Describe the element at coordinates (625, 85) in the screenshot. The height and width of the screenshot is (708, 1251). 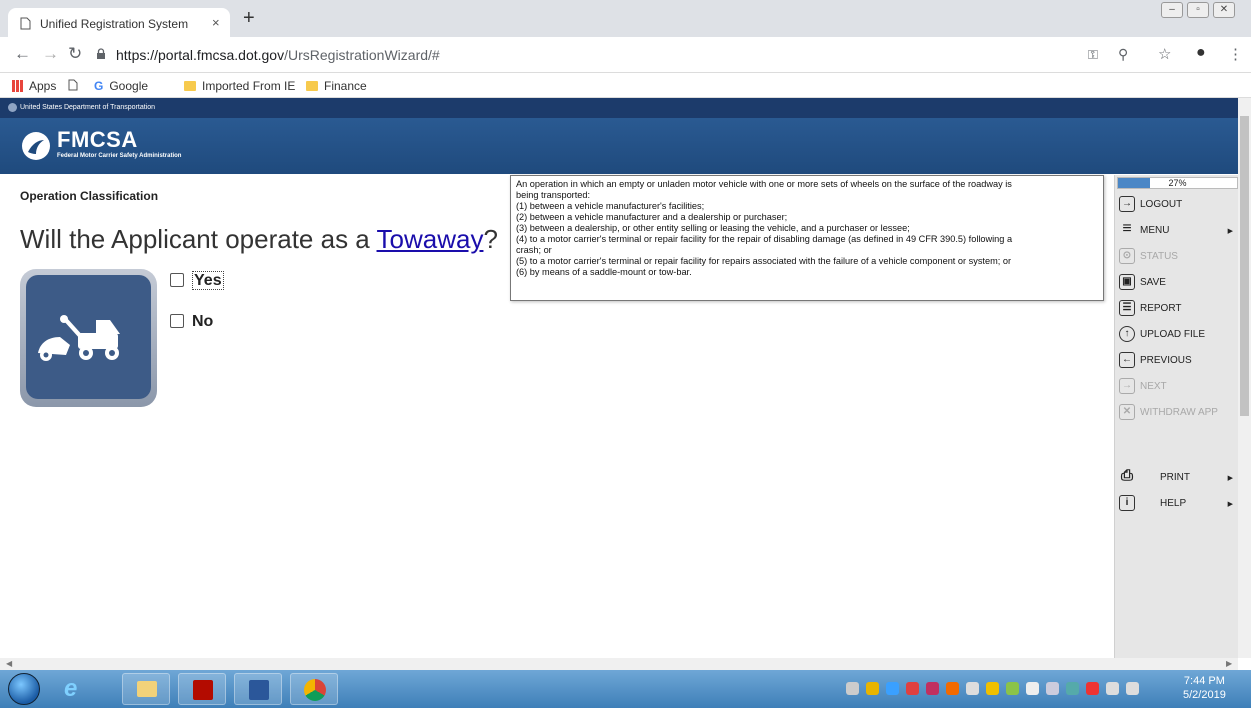
I see `bookmarks-bar: Apps G Google Imported From IE Finance` at that location.